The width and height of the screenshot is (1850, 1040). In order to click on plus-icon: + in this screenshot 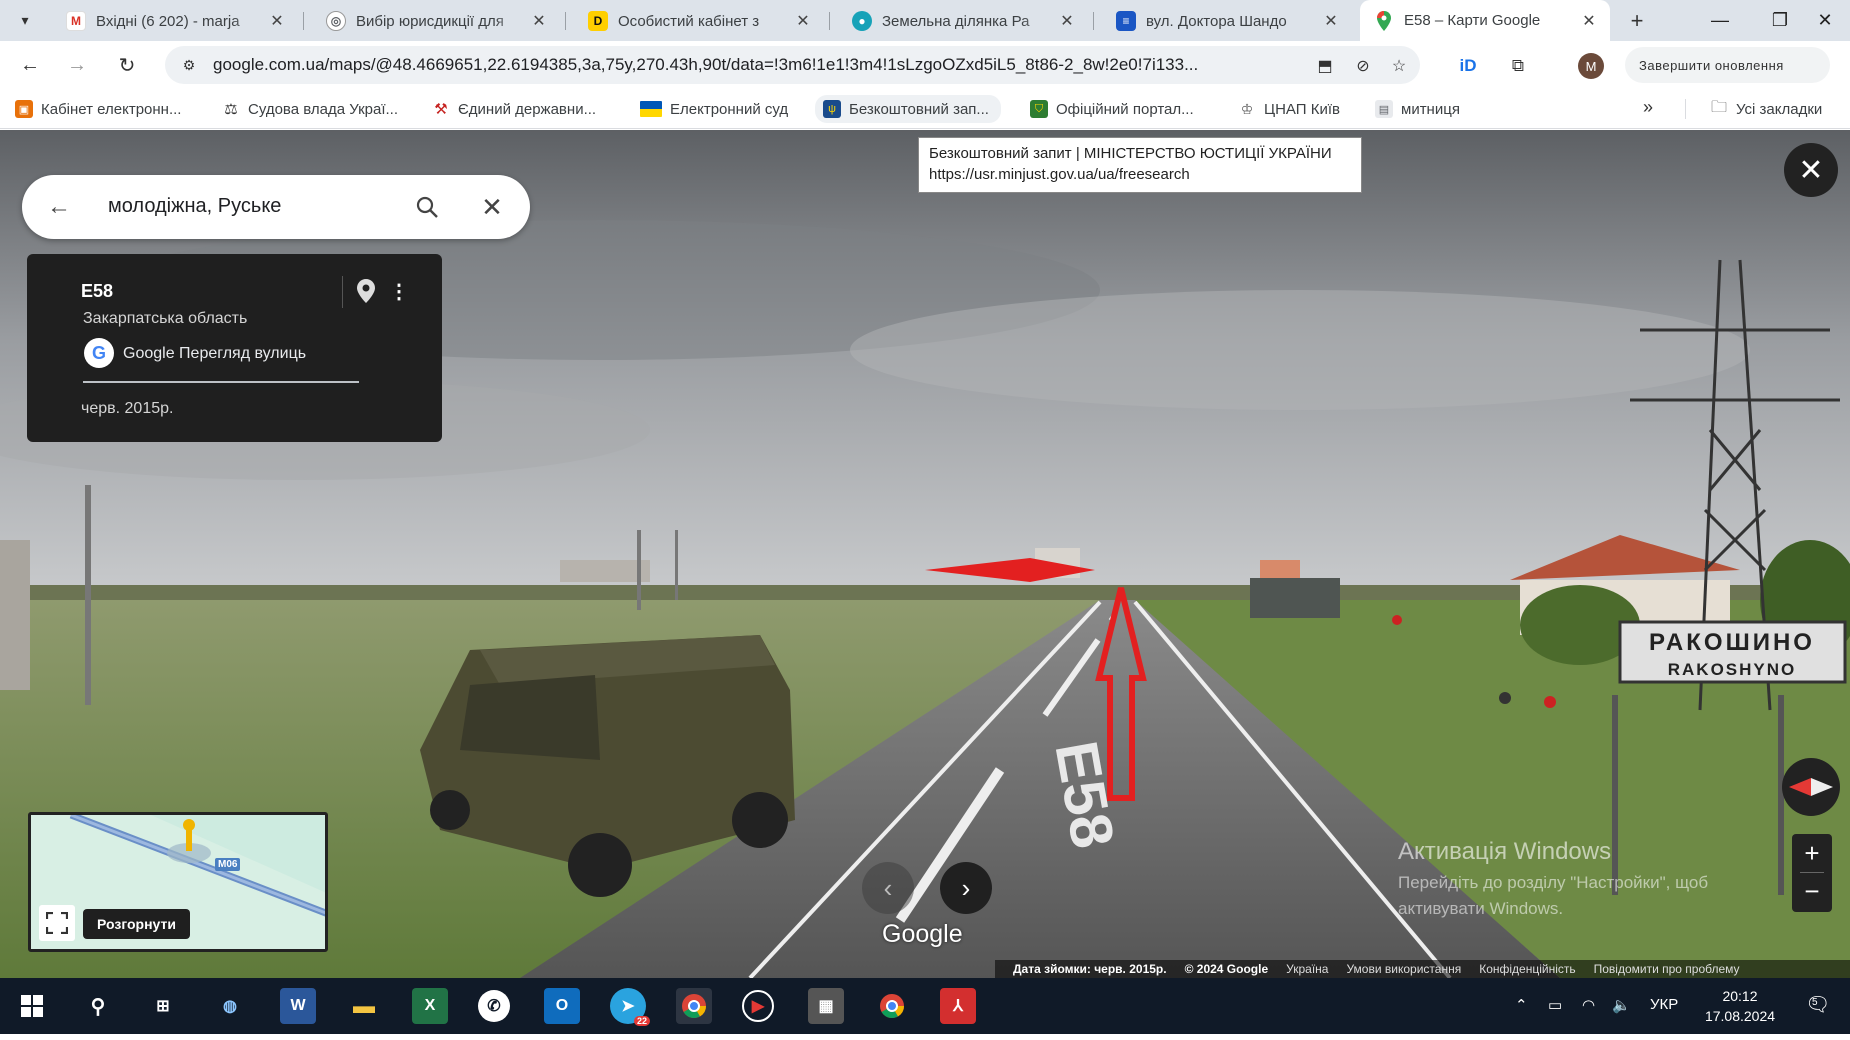, I will do `click(1637, 20)`.